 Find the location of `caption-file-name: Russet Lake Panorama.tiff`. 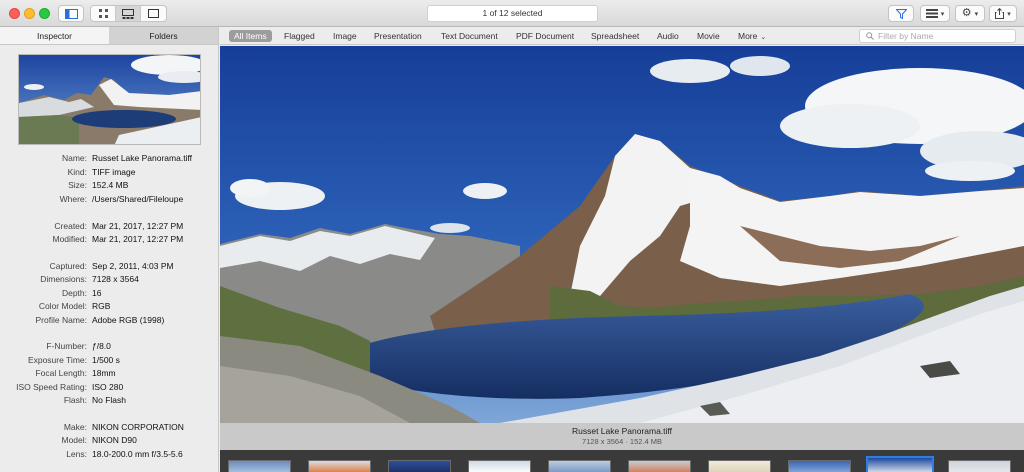

caption-file-name: Russet Lake Panorama.tiff is located at coordinates (621, 431).